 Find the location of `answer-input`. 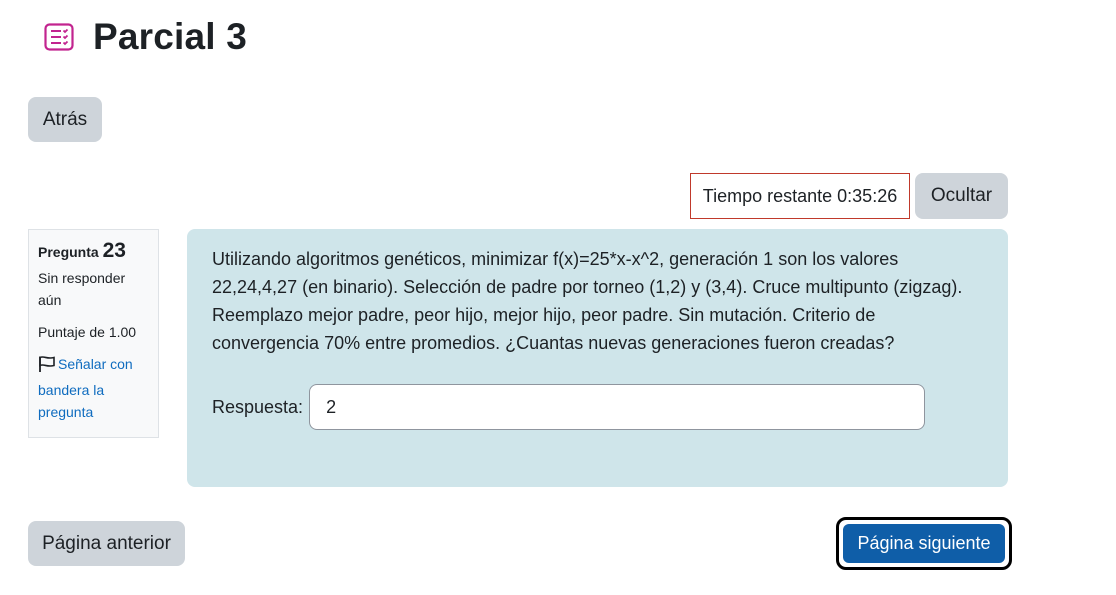

answer-input is located at coordinates (617, 407).